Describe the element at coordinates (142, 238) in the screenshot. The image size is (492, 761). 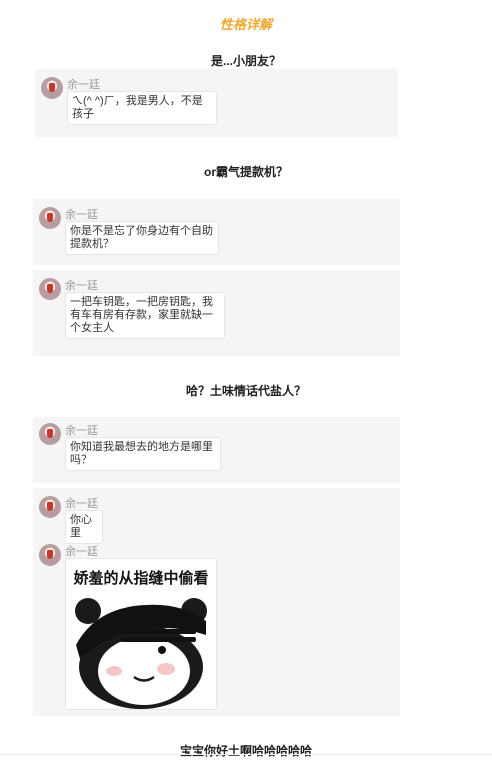
I see `message-bubble: 你是不是忘了你身边有个自助提款机？` at that location.